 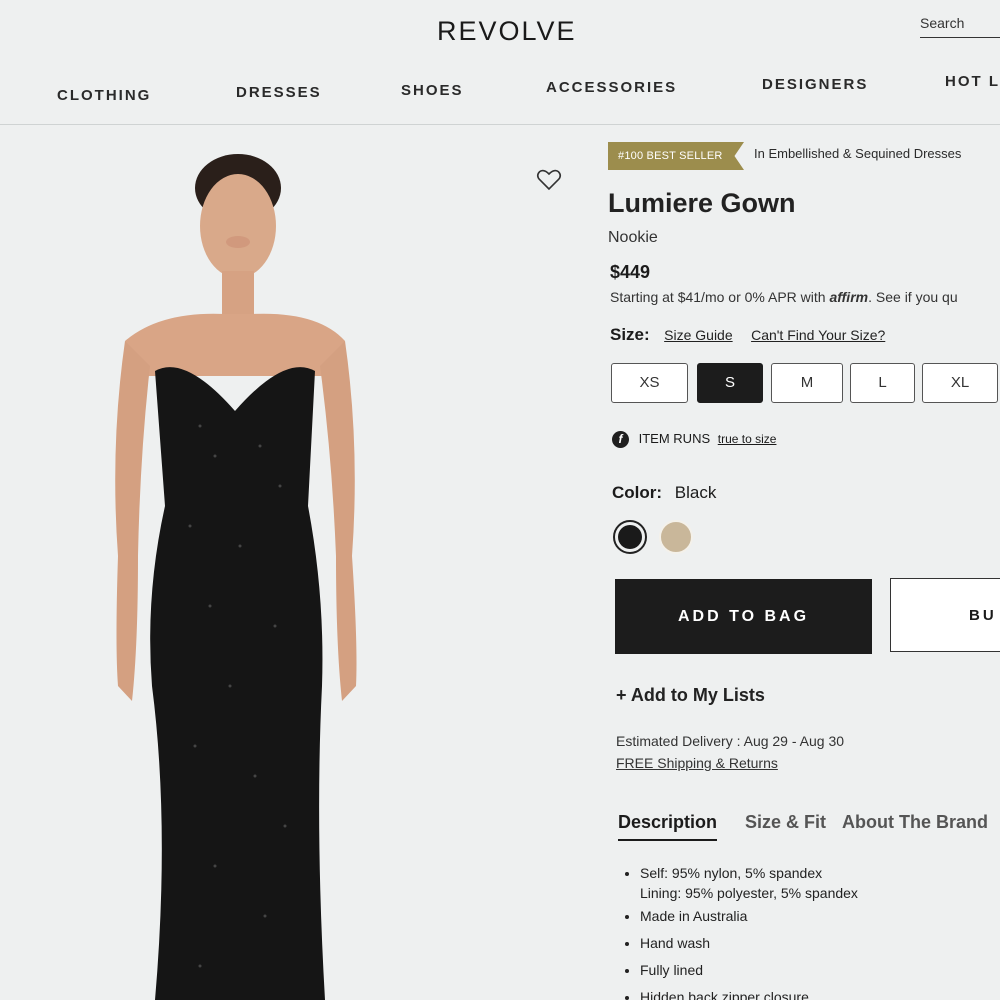 I want to click on search-input: Search, so click(x=960, y=25).